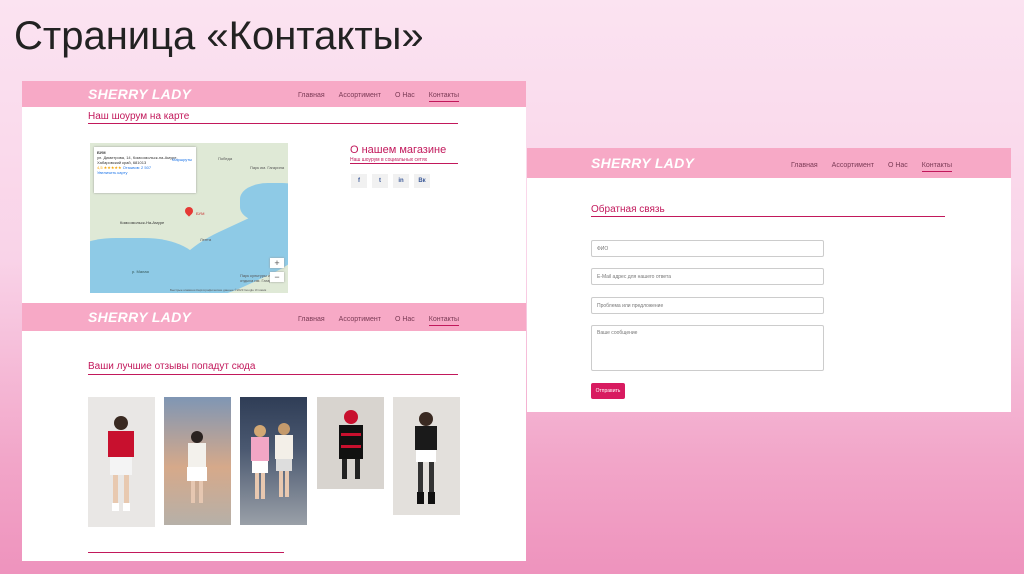 This screenshot has width=1024, height=574. Describe the element at coordinates (139, 116) in the screenshot. I see `map-section-title: Наш шоурум на карте` at that location.